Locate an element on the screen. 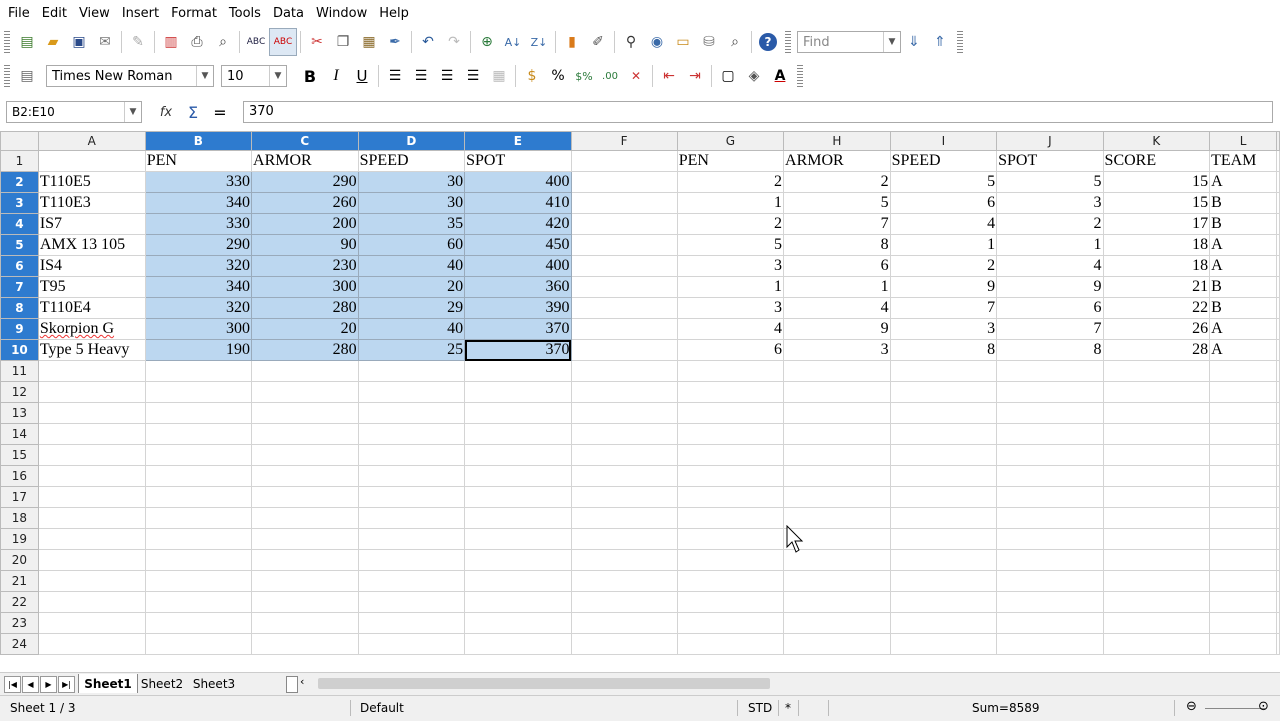  row-header: 13 is located at coordinates (19, 413).